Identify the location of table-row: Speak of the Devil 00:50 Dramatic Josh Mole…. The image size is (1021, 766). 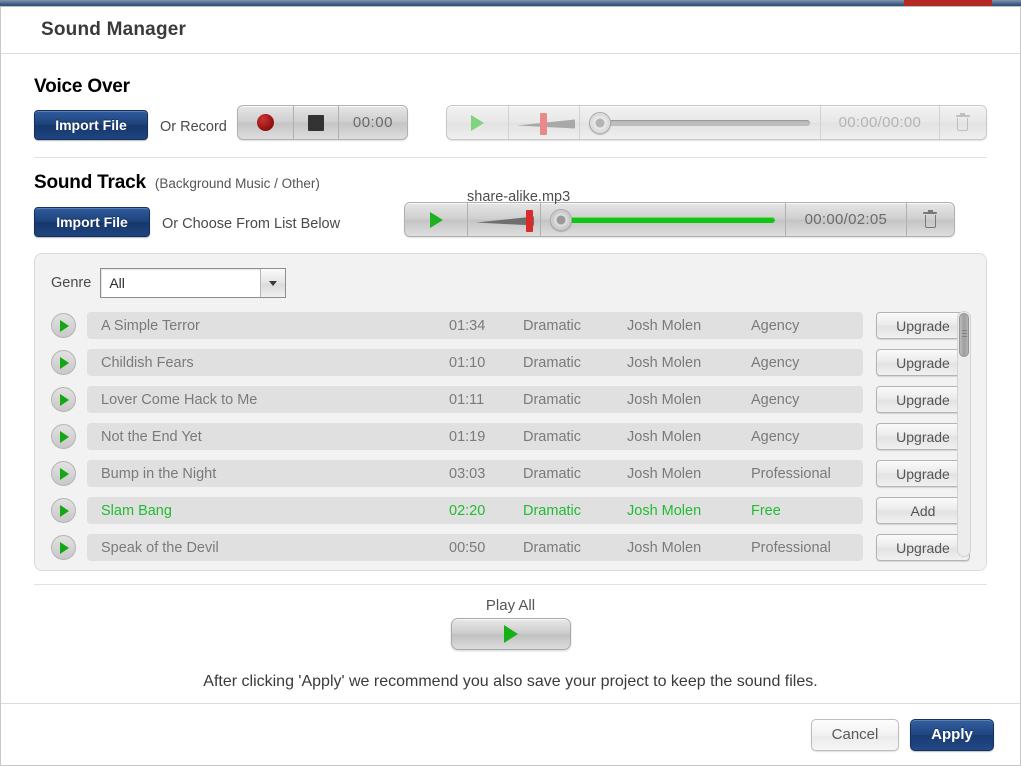
(510, 547).